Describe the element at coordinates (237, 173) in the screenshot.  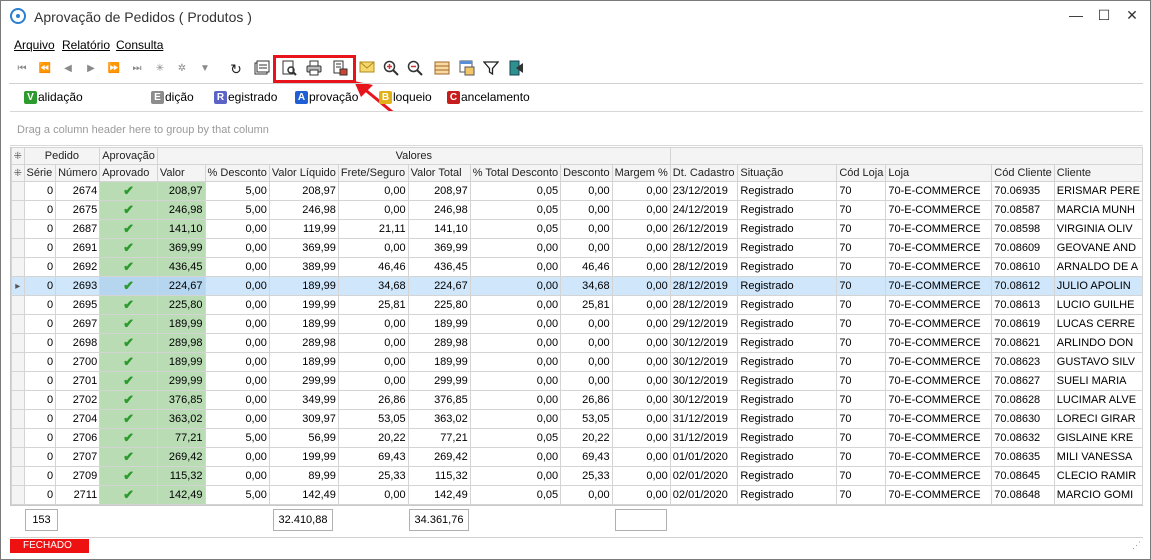
I see `column-header: % Desconto` at that location.